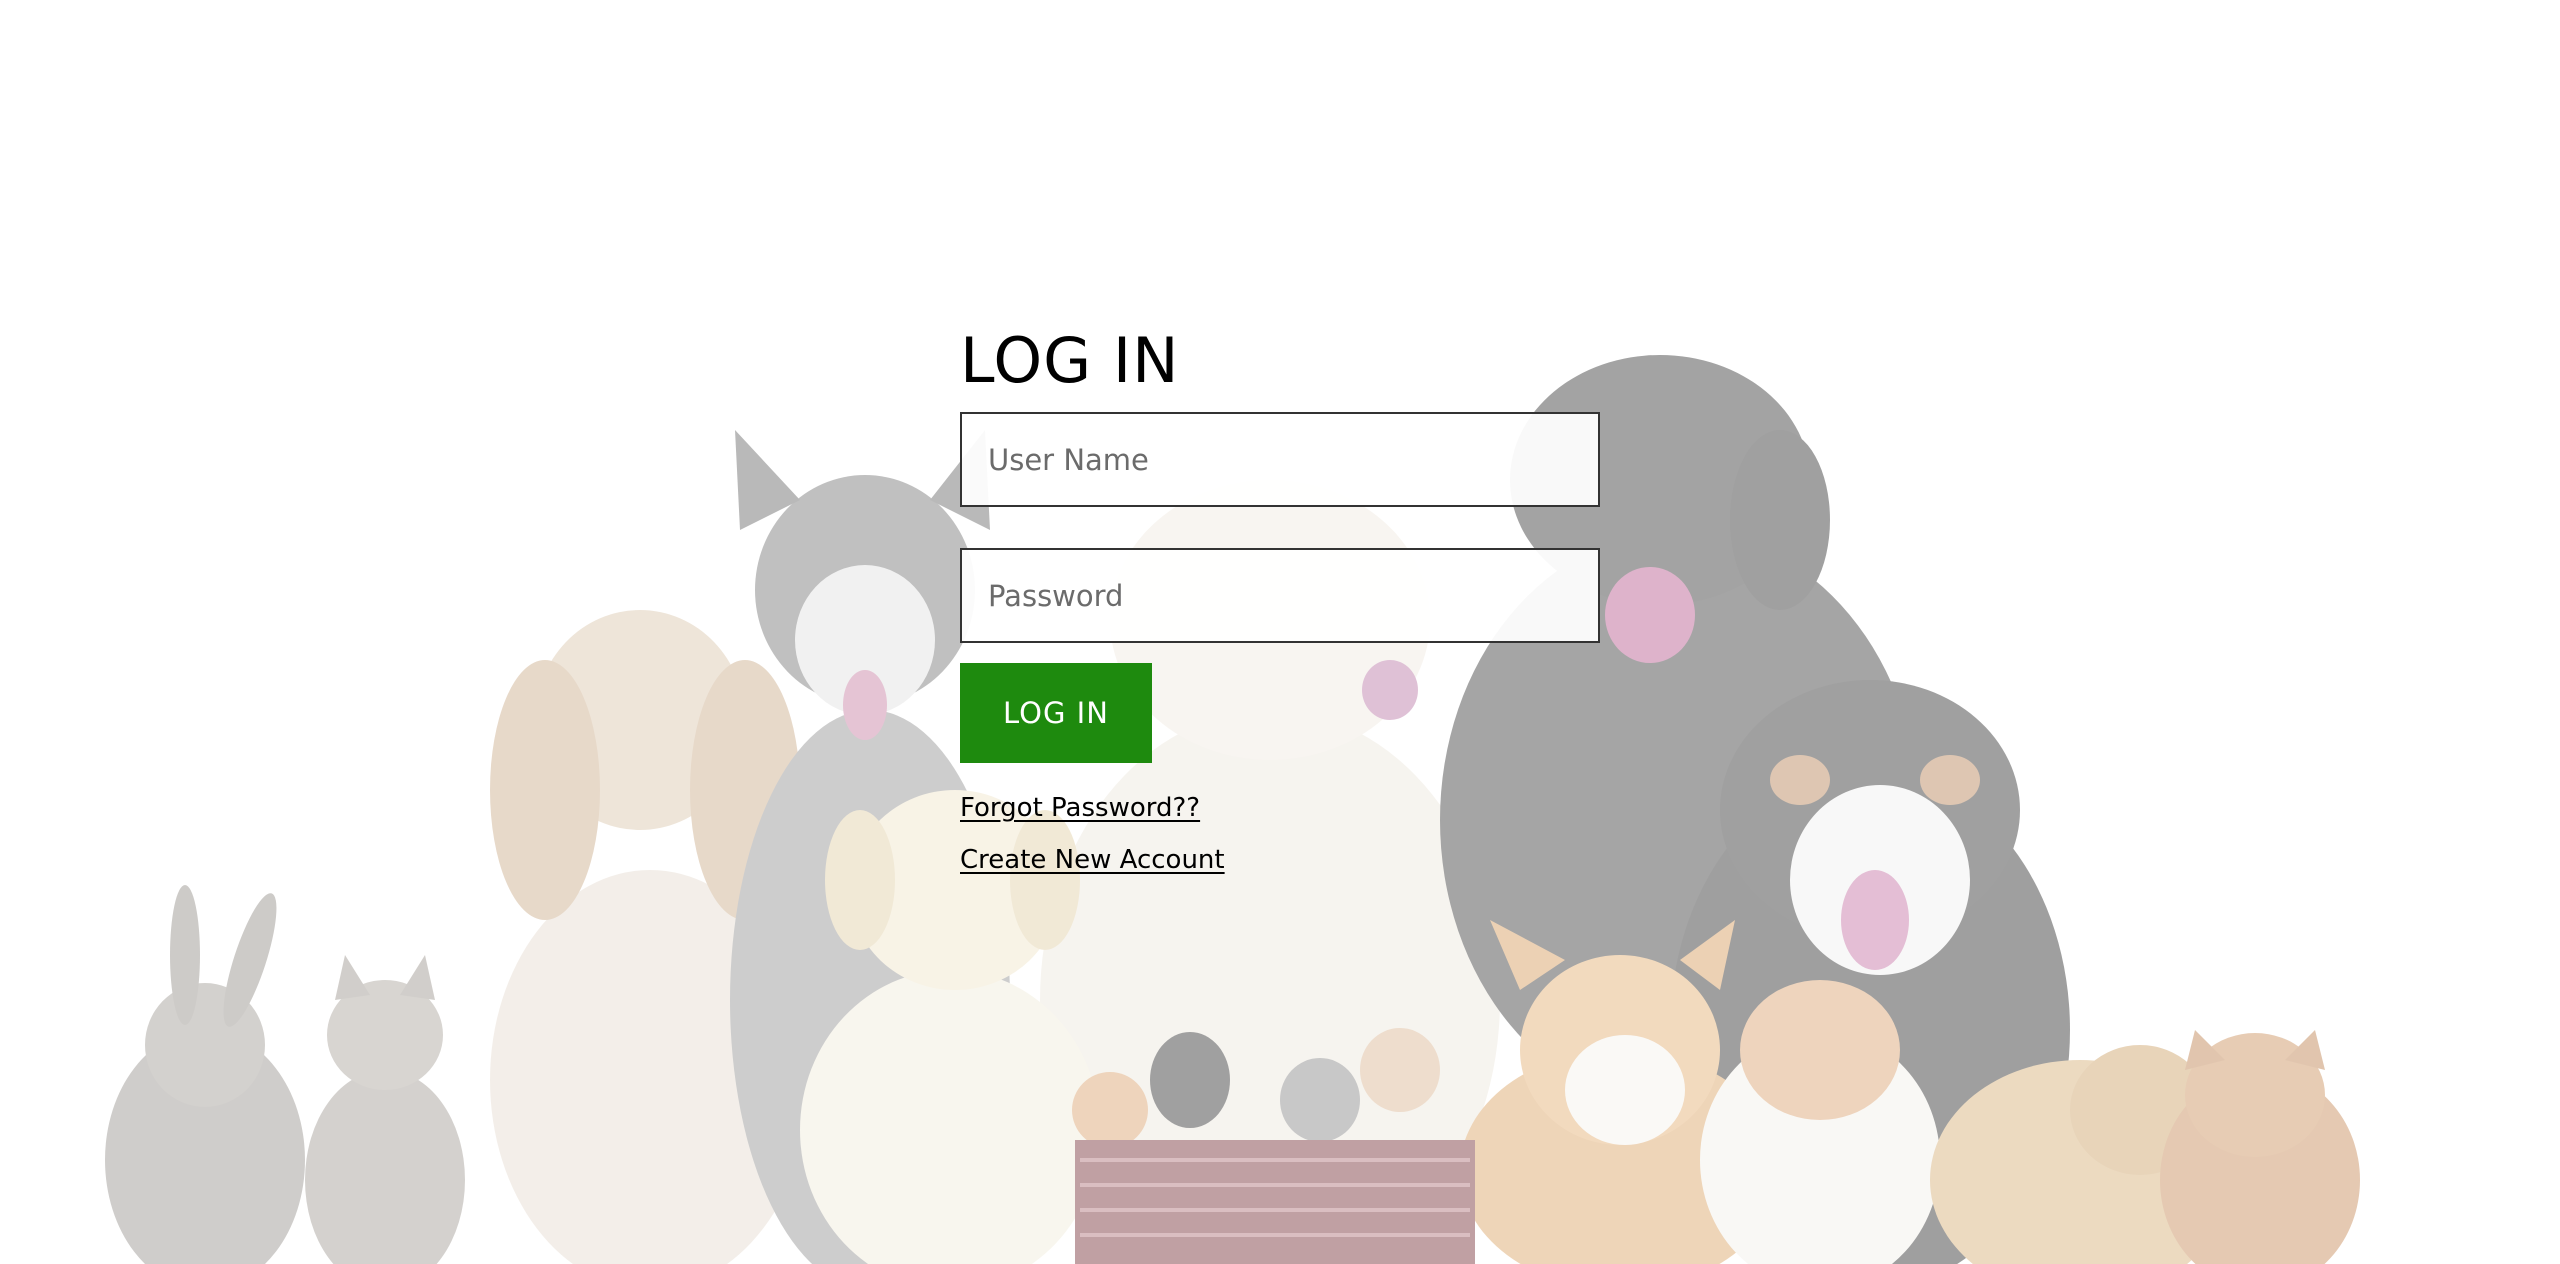 This screenshot has width=2560, height=1264. Describe the element at coordinates (1070, 360) in the screenshot. I see `page-title: LOG IN` at that location.